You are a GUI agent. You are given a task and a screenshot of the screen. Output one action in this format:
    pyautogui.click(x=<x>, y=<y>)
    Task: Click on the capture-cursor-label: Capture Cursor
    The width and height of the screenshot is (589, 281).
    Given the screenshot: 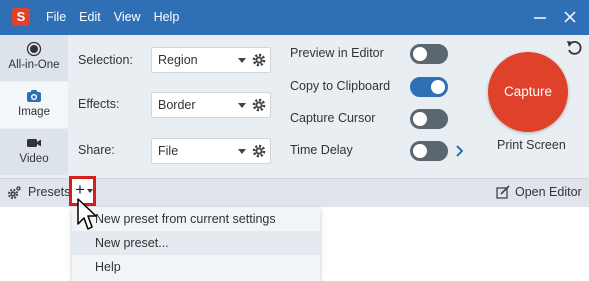 What is the action you would take?
    pyautogui.click(x=333, y=118)
    